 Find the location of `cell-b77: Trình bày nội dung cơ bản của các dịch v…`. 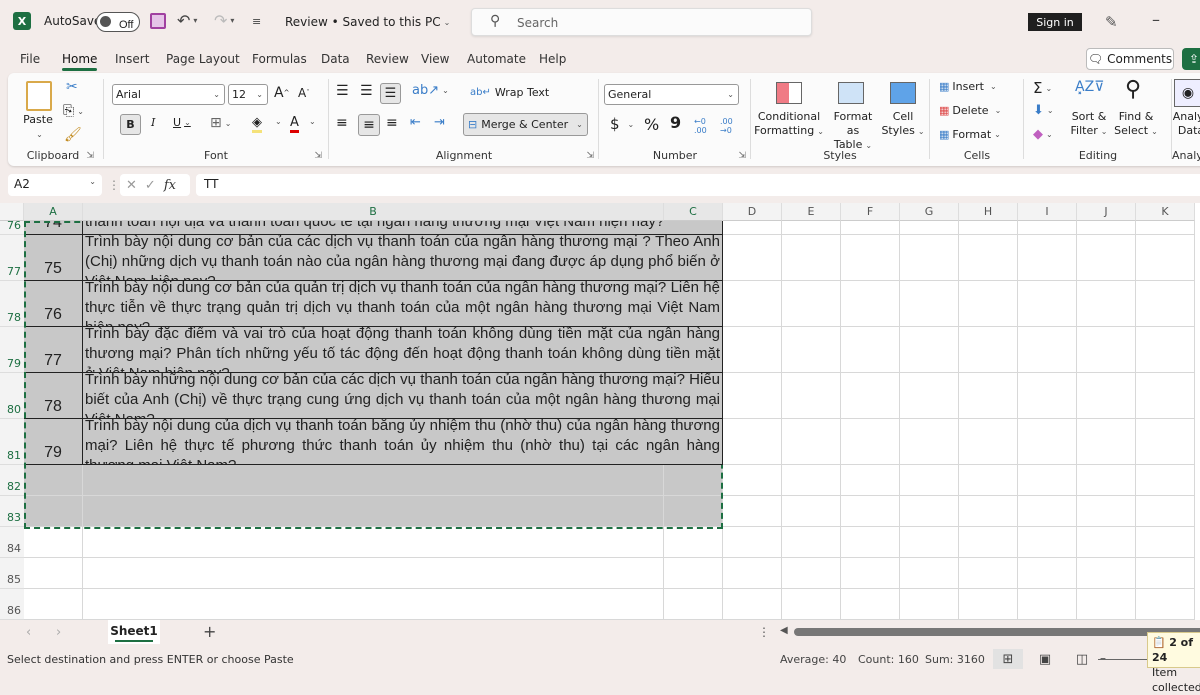

cell-b77: Trình bày nội dung cơ bản của các dịch v… is located at coordinates (403, 258).